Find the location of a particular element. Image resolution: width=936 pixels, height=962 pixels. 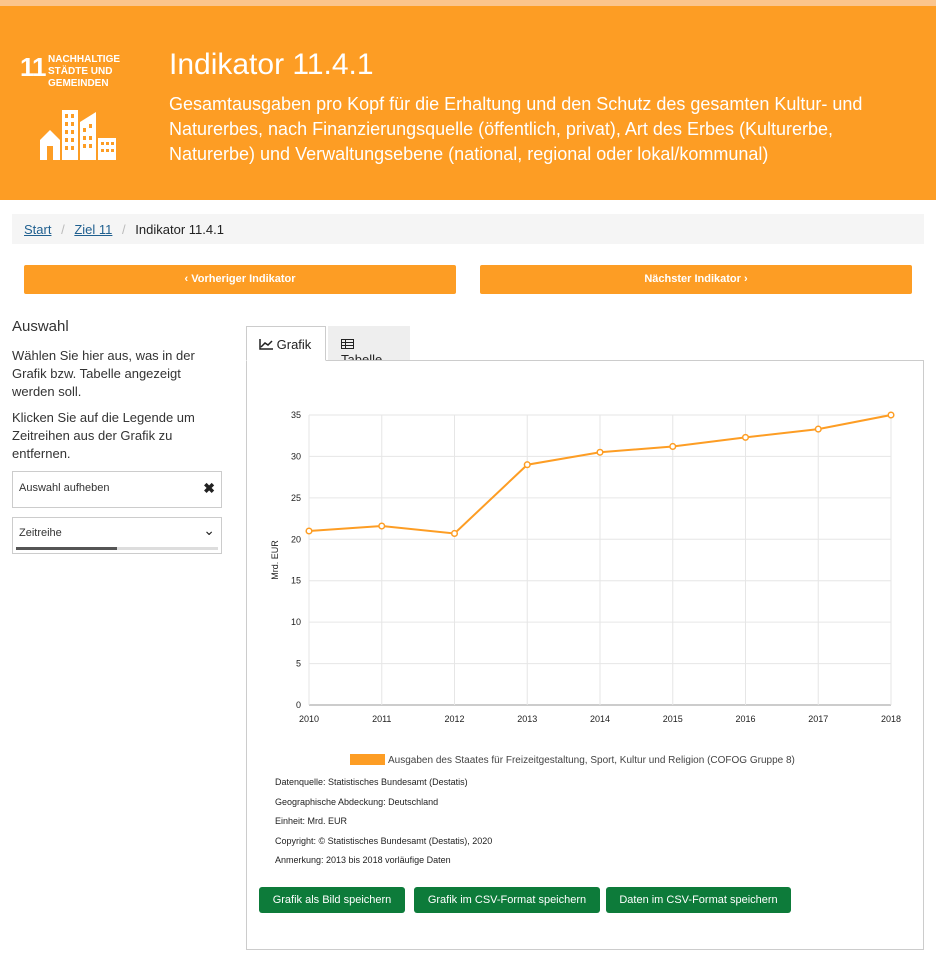

y-tick-label: 10 is located at coordinates (296, 622).